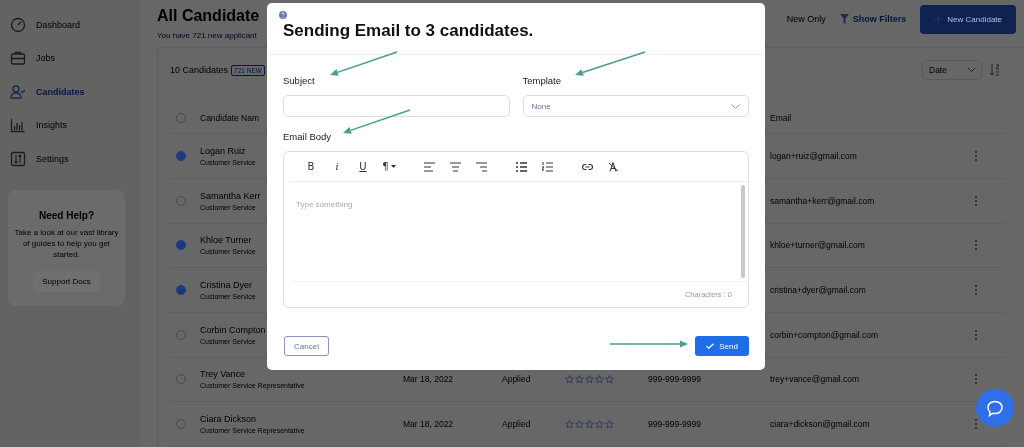 This screenshot has height=447, width=1024. Describe the element at coordinates (823, 200) in the screenshot. I see `email-cell-text: samantha+kerr@gmail.com` at that location.